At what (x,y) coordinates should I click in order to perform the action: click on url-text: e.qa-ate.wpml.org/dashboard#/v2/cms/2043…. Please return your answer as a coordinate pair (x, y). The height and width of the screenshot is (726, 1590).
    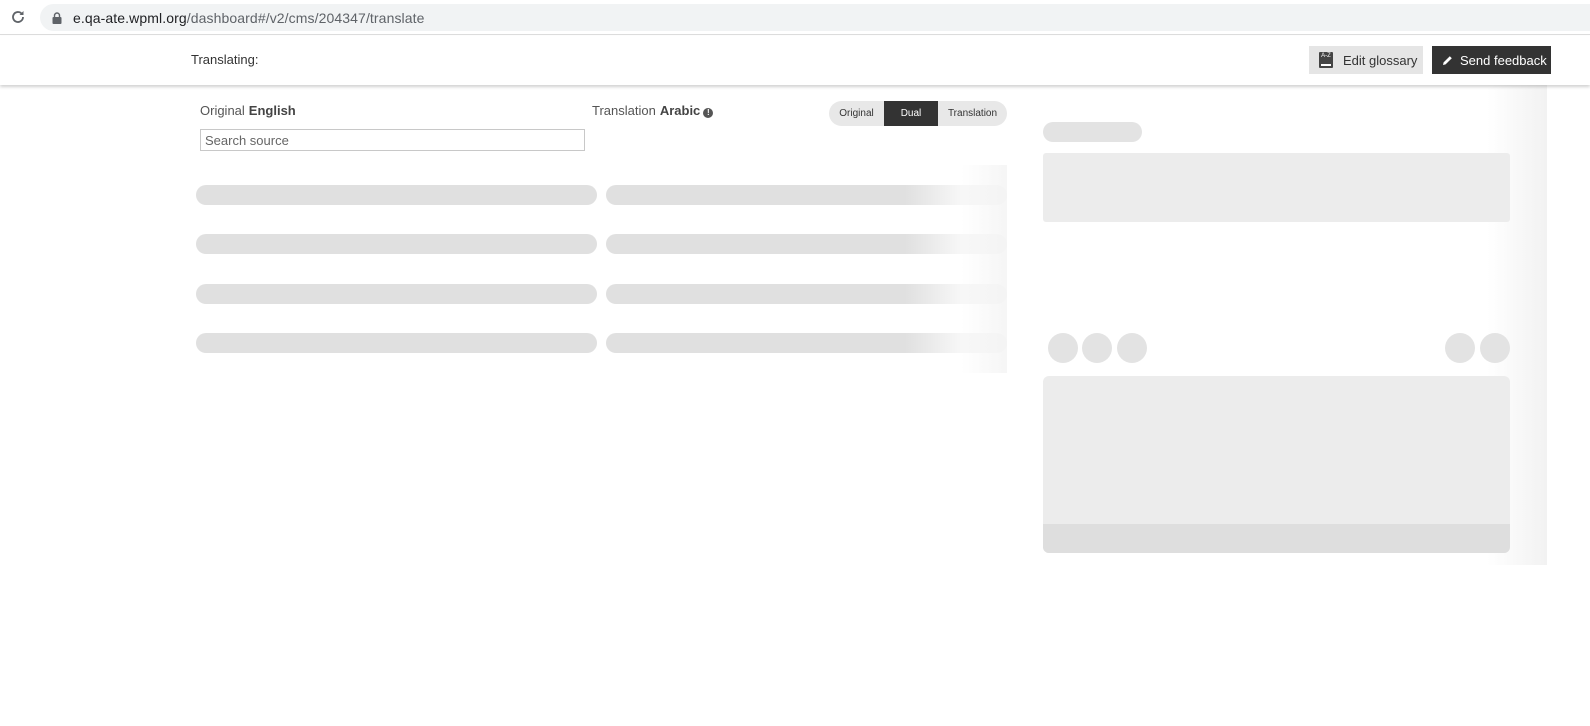
    Looking at the image, I should click on (249, 18).